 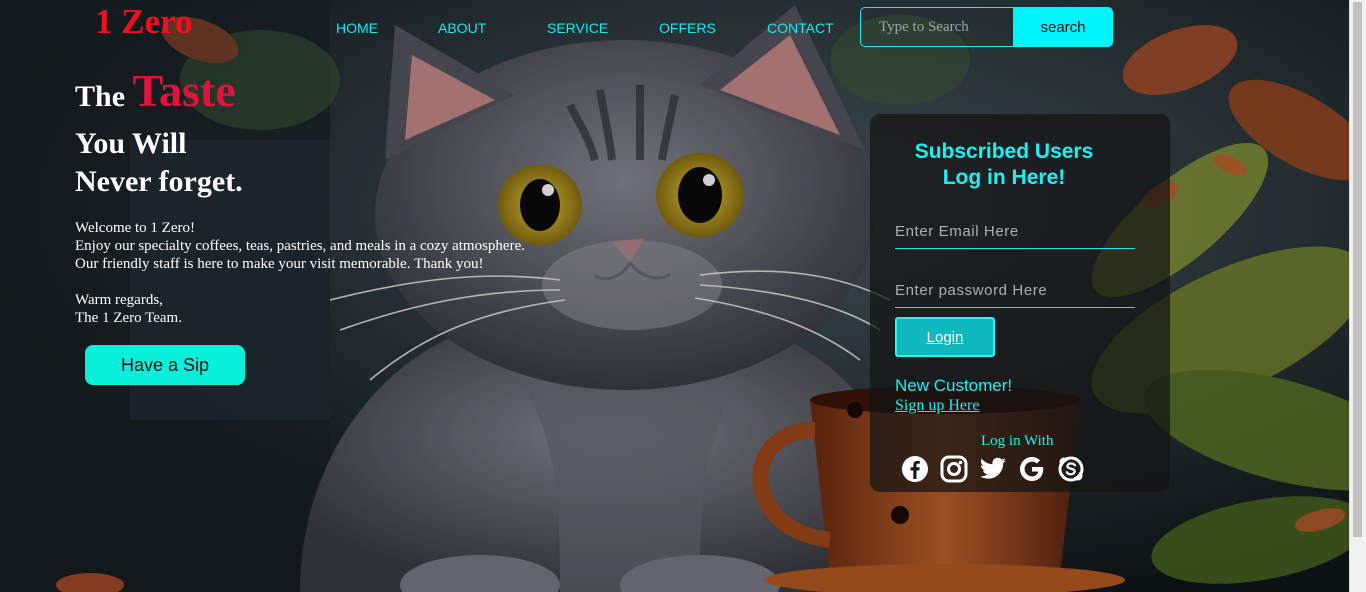 What do you see at coordinates (800, 28) in the screenshot?
I see `nav-contact: CONTACT` at bounding box center [800, 28].